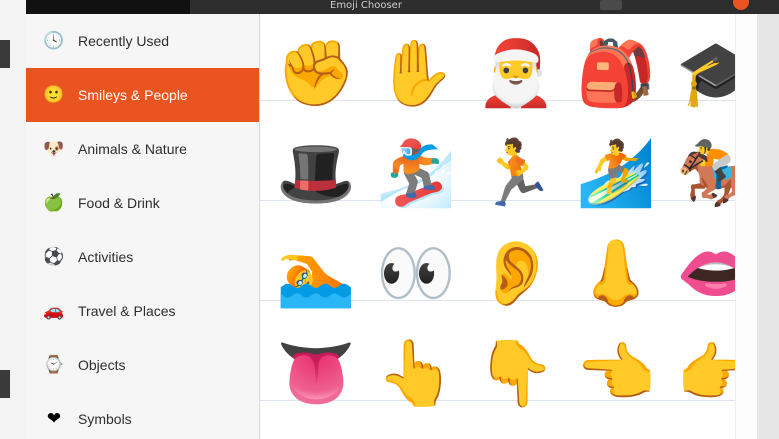 The image size is (779, 439). I want to click on smiley-icon: 🙂, so click(54, 94).